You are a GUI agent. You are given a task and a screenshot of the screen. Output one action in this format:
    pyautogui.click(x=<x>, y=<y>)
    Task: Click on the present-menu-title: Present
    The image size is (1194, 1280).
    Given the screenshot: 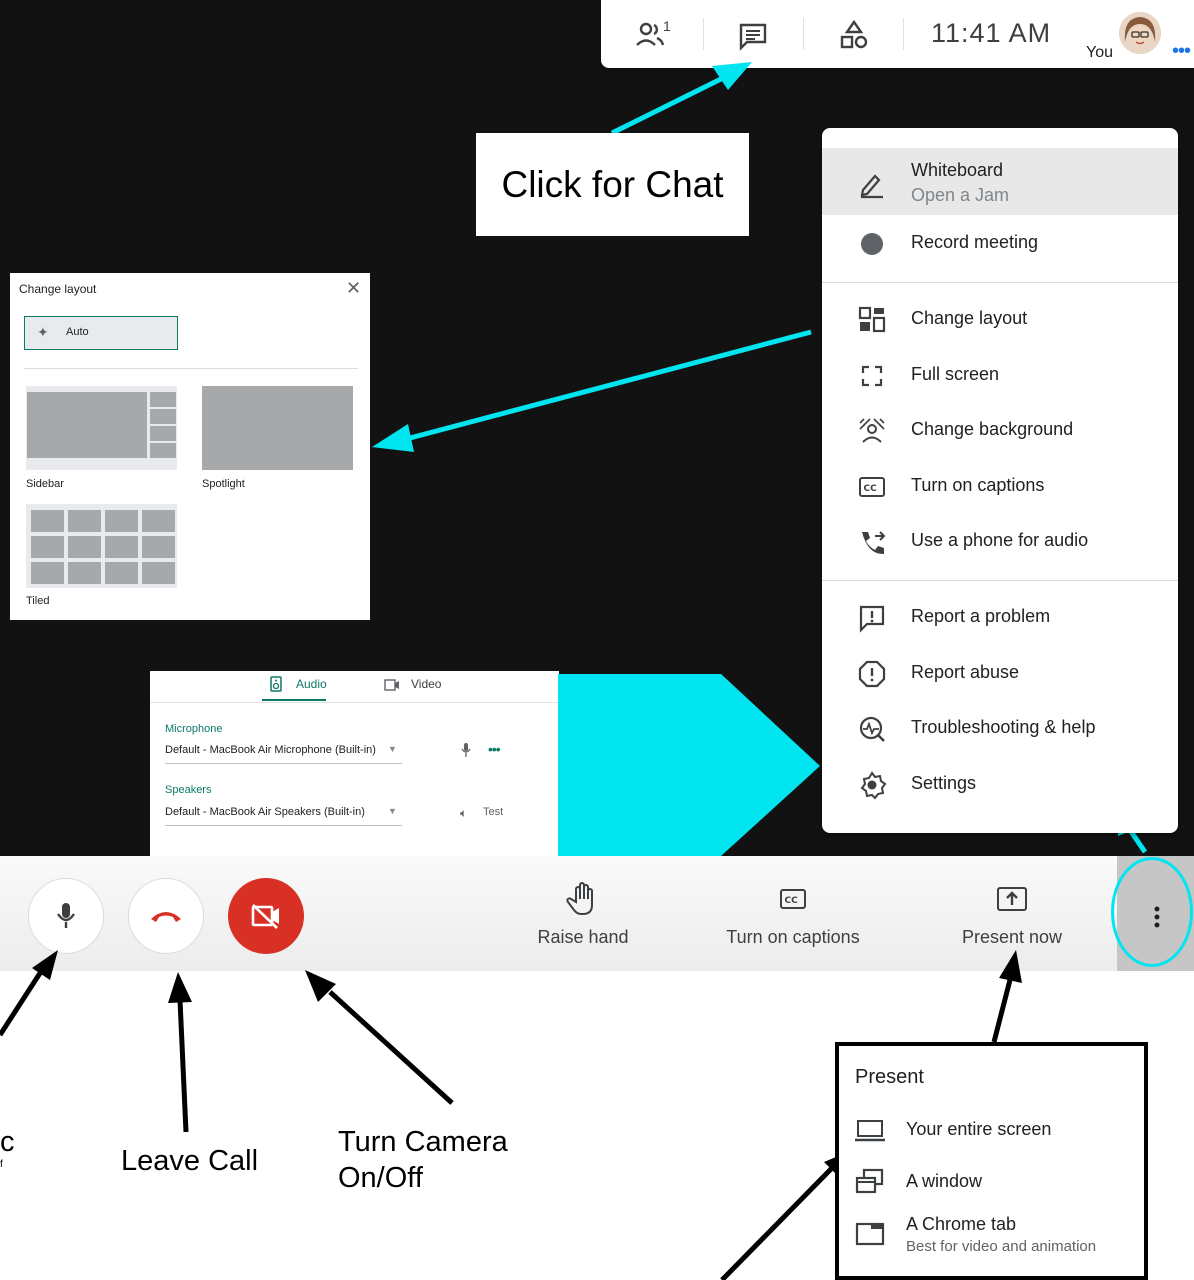 What is the action you would take?
    pyautogui.click(x=889, y=1077)
    